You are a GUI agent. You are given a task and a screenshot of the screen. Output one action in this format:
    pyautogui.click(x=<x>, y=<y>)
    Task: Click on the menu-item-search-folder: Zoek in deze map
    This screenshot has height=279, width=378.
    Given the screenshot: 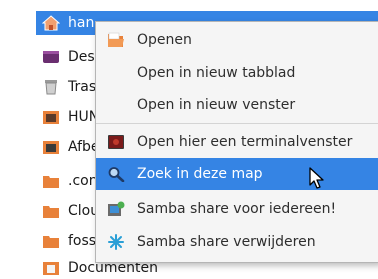 What is the action you would take?
    pyautogui.click(x=237, y=174)
    